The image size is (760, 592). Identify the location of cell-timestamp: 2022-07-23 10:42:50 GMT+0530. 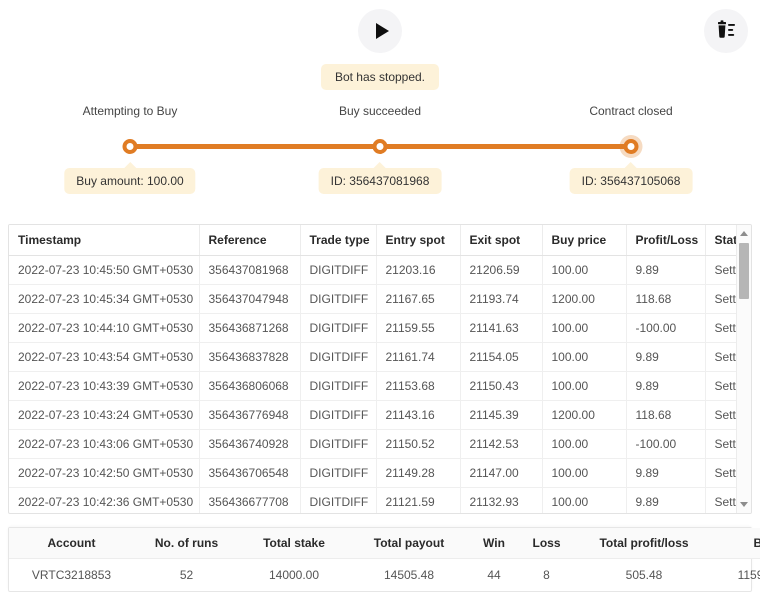
(104, 473).